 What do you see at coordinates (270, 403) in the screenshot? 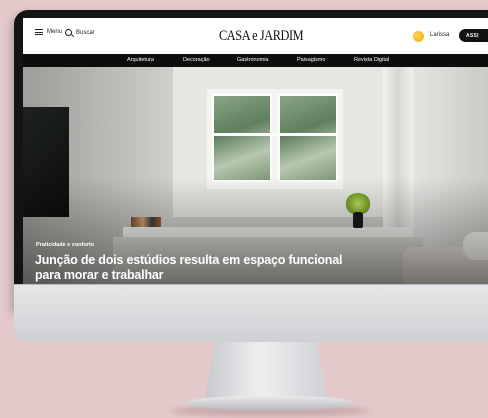
I see `monitor-stand-base` at bounding box center [270, 403].